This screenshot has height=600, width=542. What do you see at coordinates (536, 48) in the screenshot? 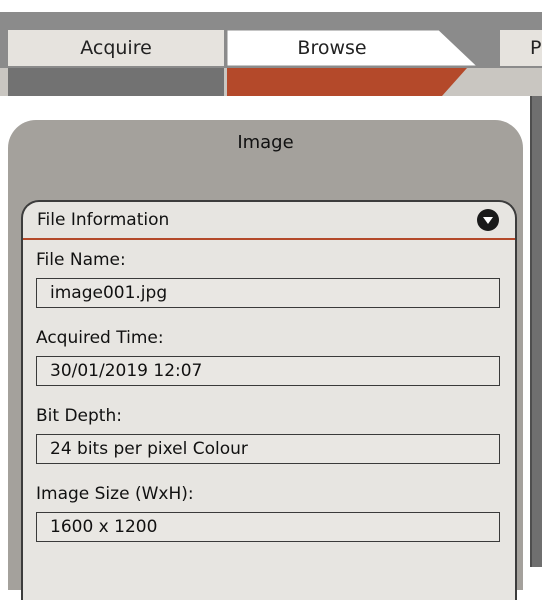
I see `tab-next-label: P` at bounding box center [536, 48].